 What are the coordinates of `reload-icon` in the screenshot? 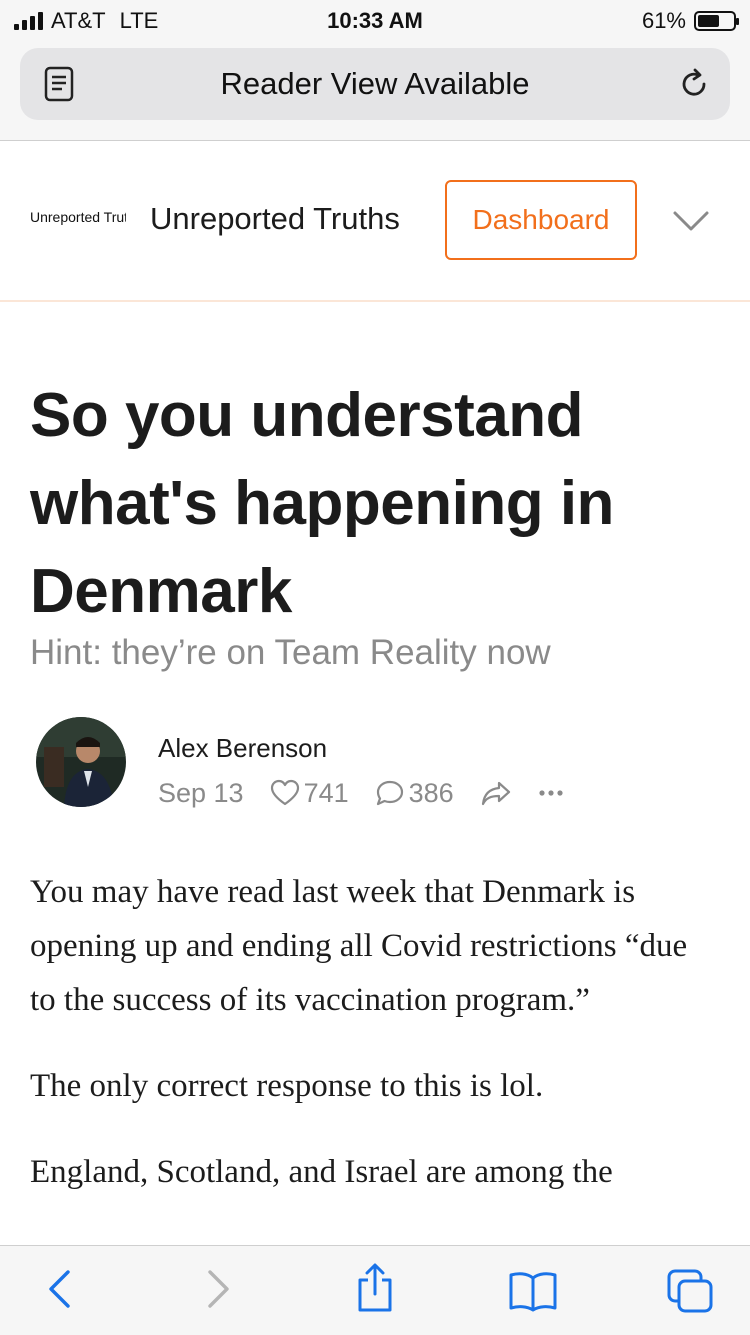 It's located at (694, 84).